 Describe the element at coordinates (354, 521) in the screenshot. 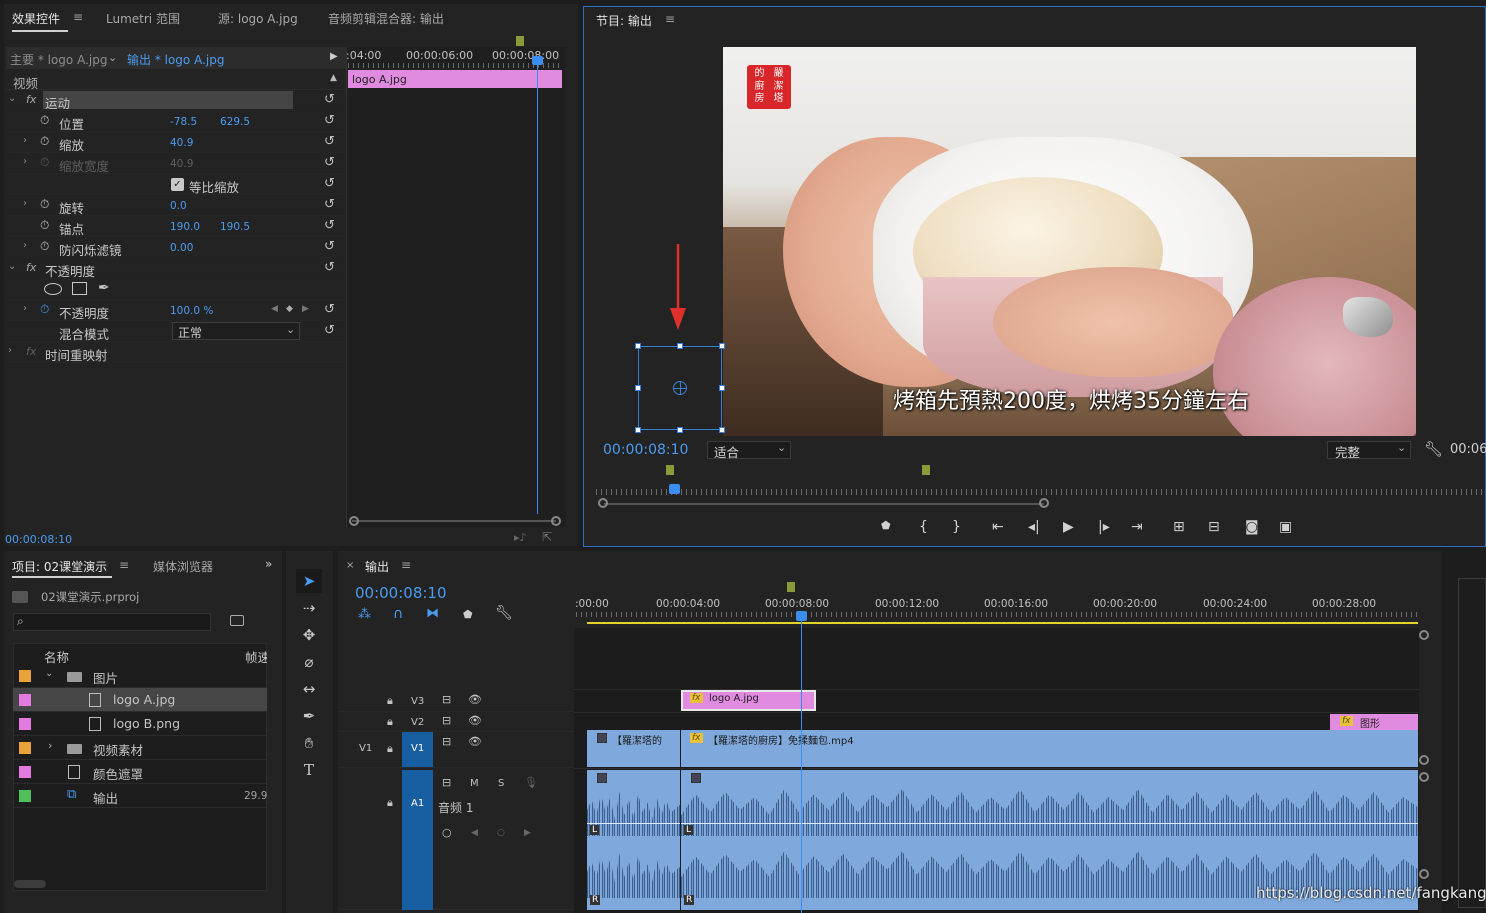

I see `scroll-handle-left` at that location.